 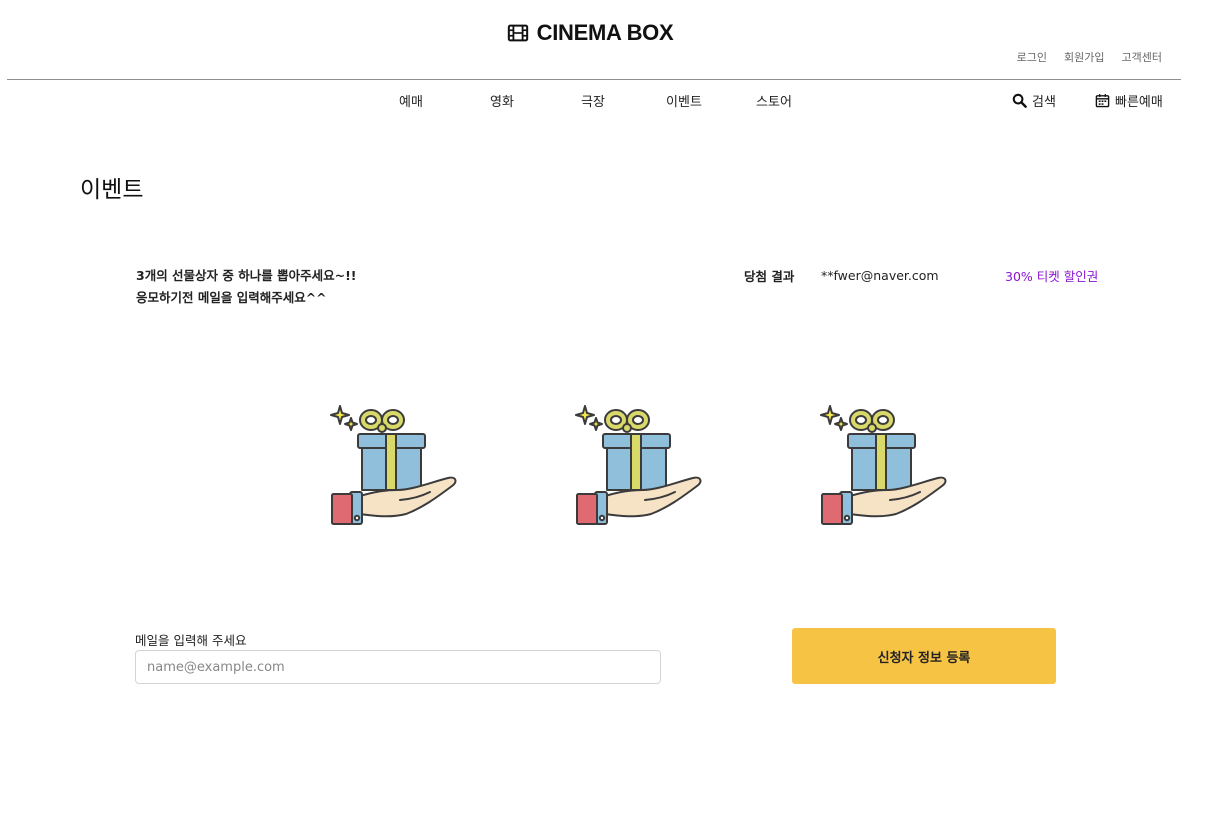 What do you see at coordinates (774, 100) in the screenshot?
I see `nav-item-store: 스토어` at bounding box center [774, 100].